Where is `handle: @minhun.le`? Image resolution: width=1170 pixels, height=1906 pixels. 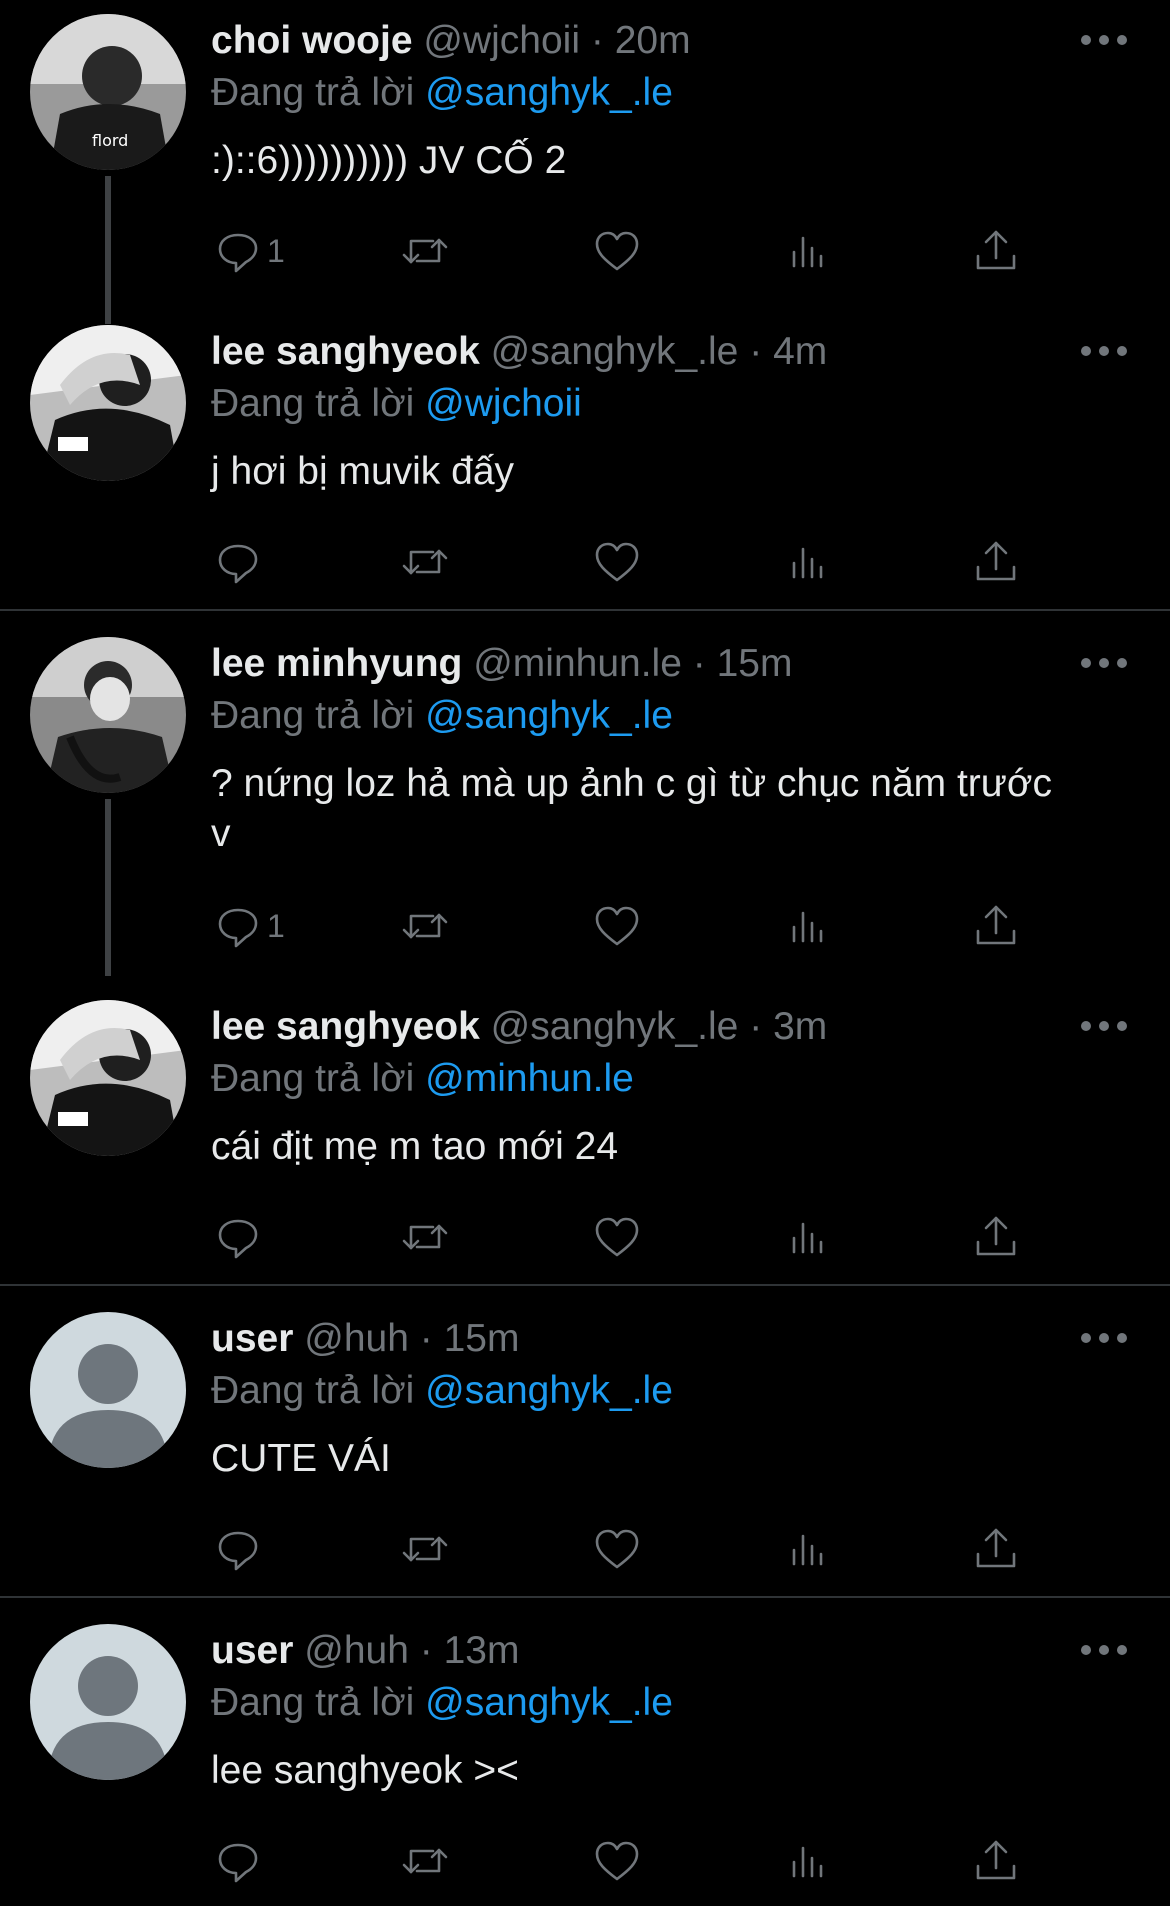
handle: @minhun.le is located at coordinates (577, 663).